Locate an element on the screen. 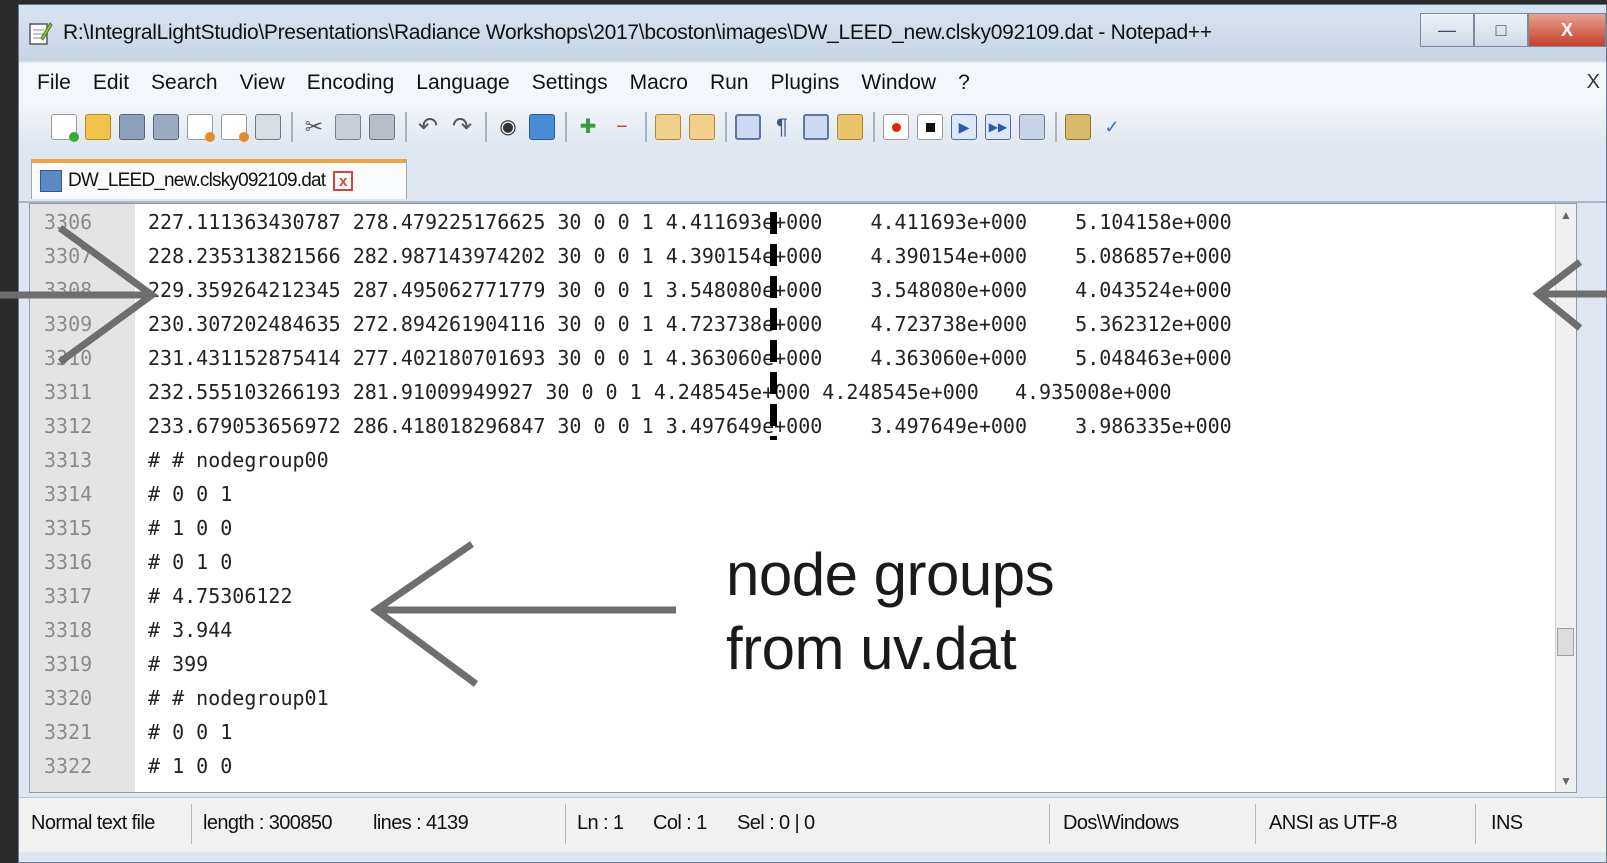  close-window-button: X is located at coordinates (1567, 30).